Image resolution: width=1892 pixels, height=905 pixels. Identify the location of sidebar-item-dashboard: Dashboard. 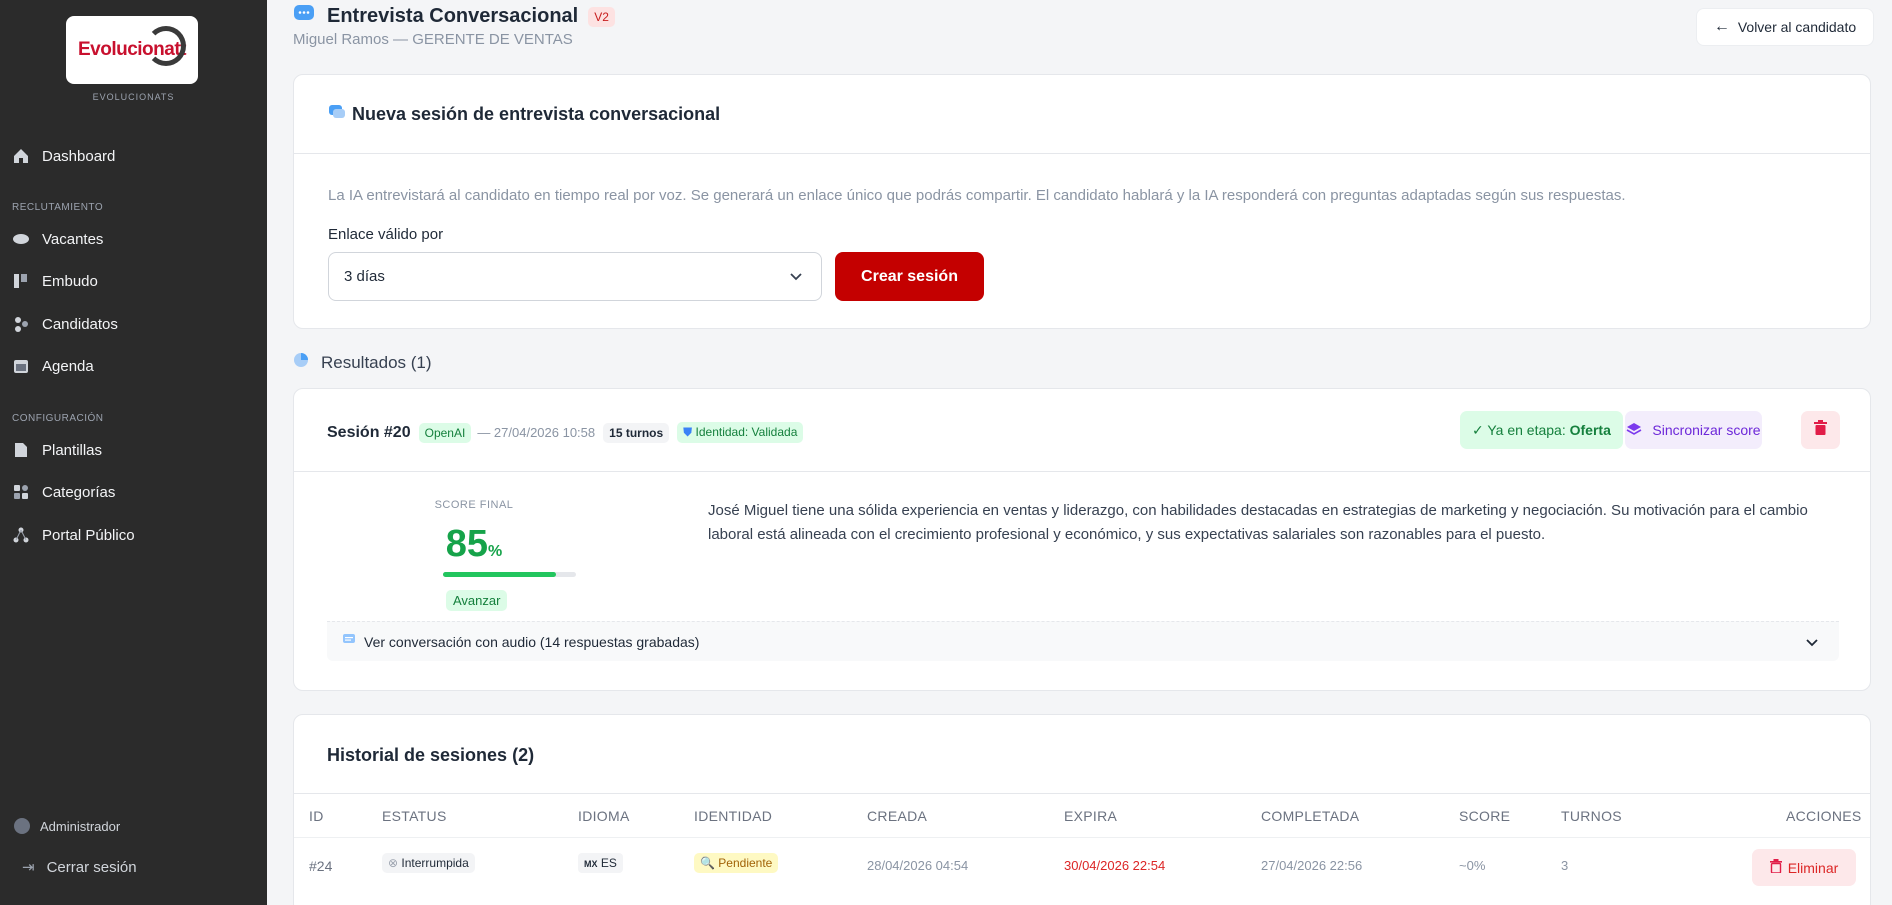
(63, 156).